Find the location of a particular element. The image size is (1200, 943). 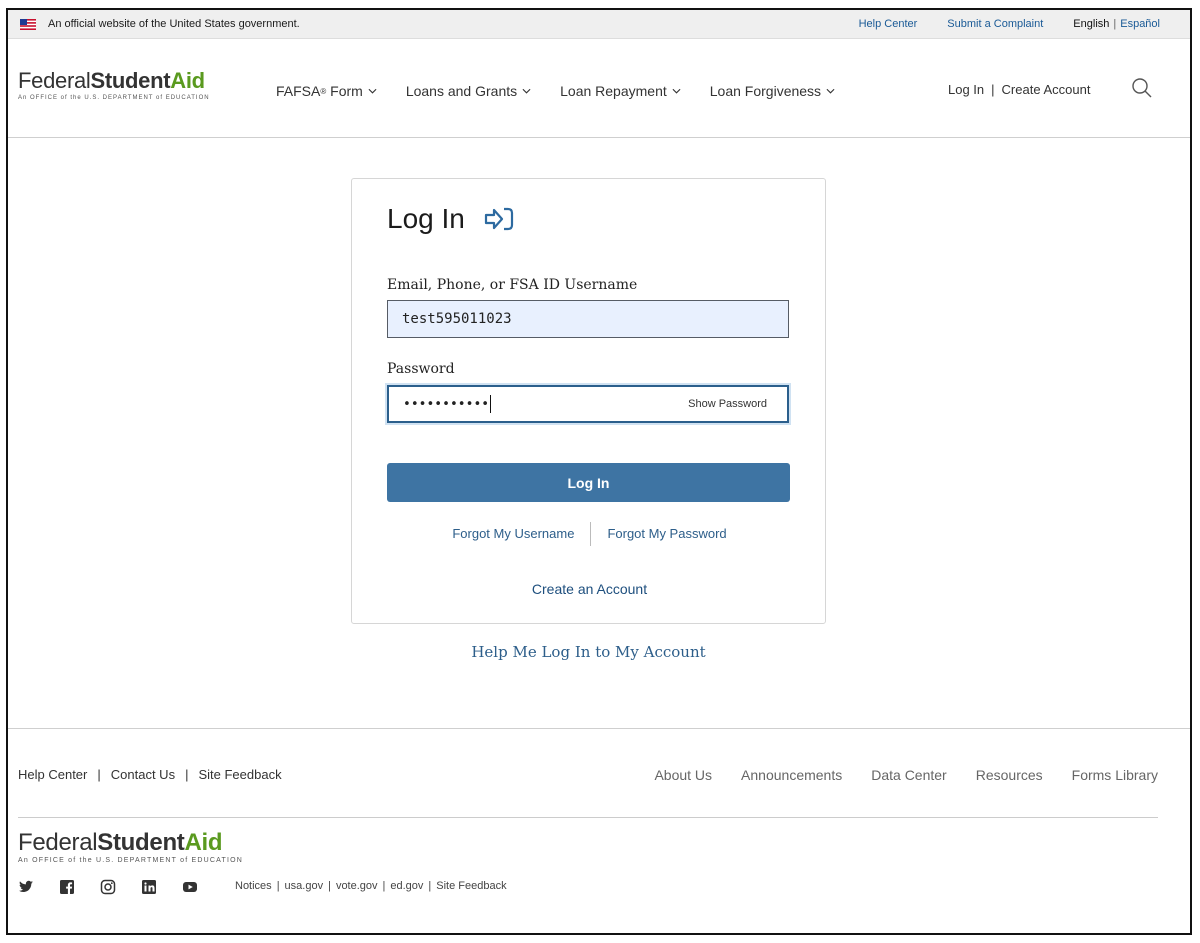

forgot-password-link: Forgot My Password is located at coordinates (666, 536).